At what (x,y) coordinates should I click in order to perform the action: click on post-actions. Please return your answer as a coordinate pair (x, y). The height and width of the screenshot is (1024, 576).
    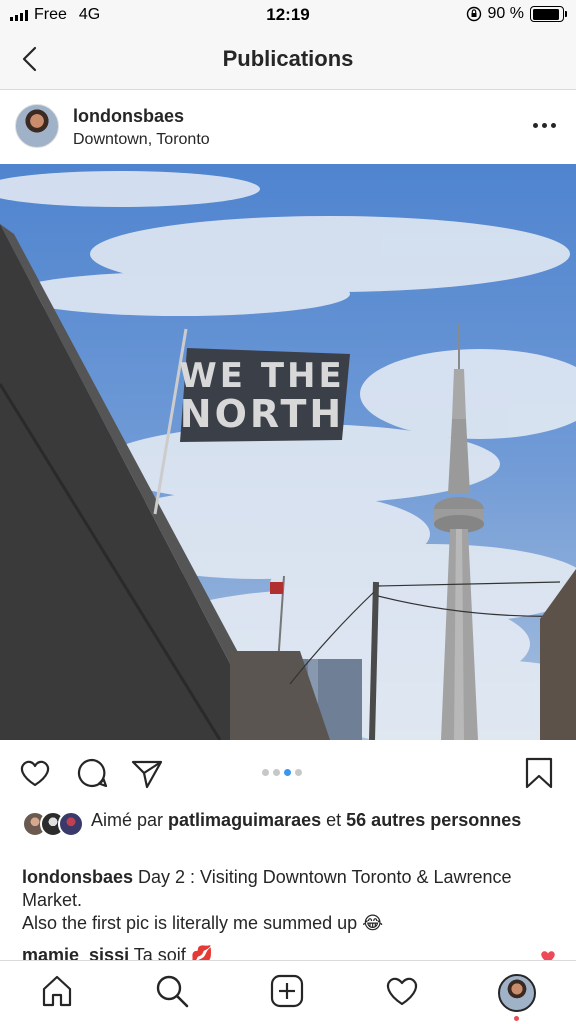
    Looking at the image, I should click on (288, 773).